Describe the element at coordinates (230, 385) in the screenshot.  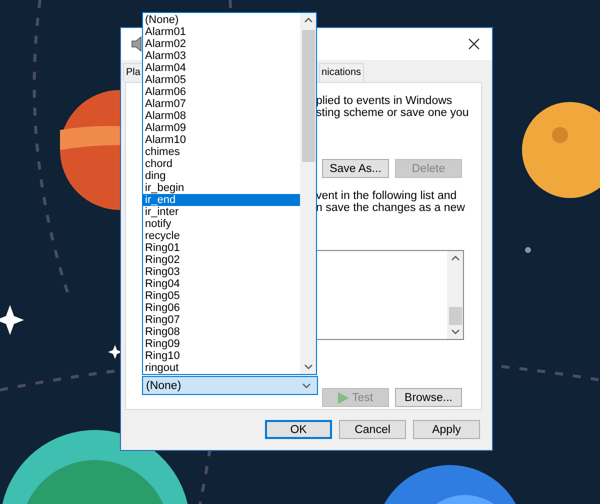
I see `sound-select: (None)` at that location.